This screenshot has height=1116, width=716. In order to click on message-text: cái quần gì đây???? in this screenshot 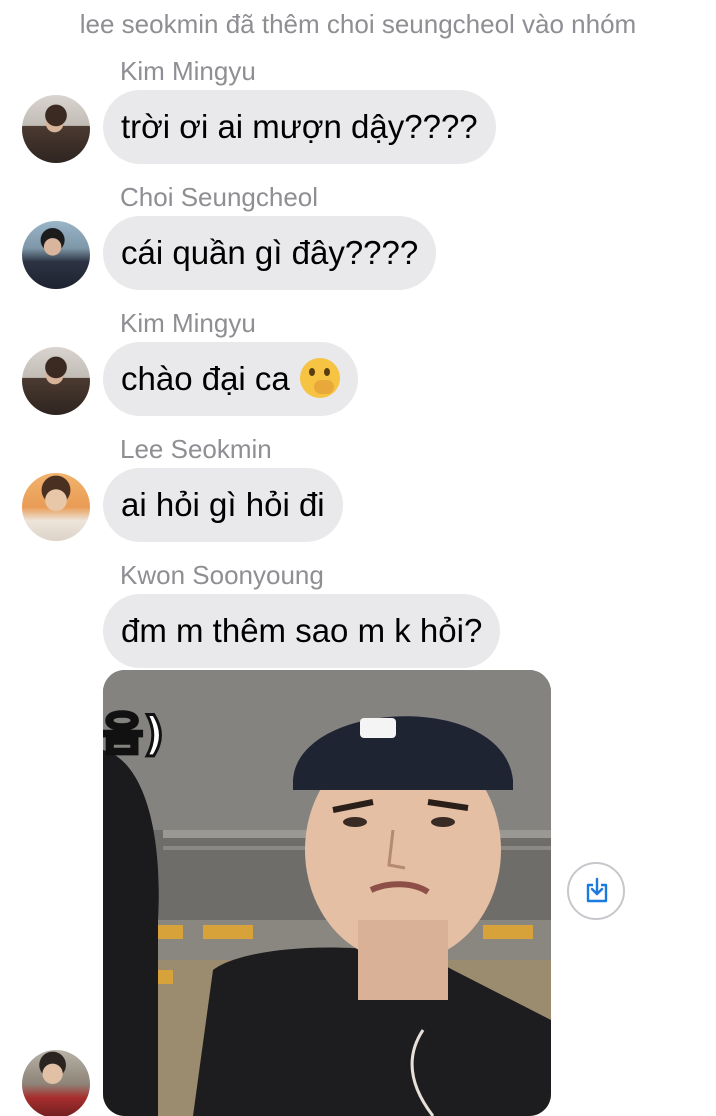, I will do `click(270, 252)`.